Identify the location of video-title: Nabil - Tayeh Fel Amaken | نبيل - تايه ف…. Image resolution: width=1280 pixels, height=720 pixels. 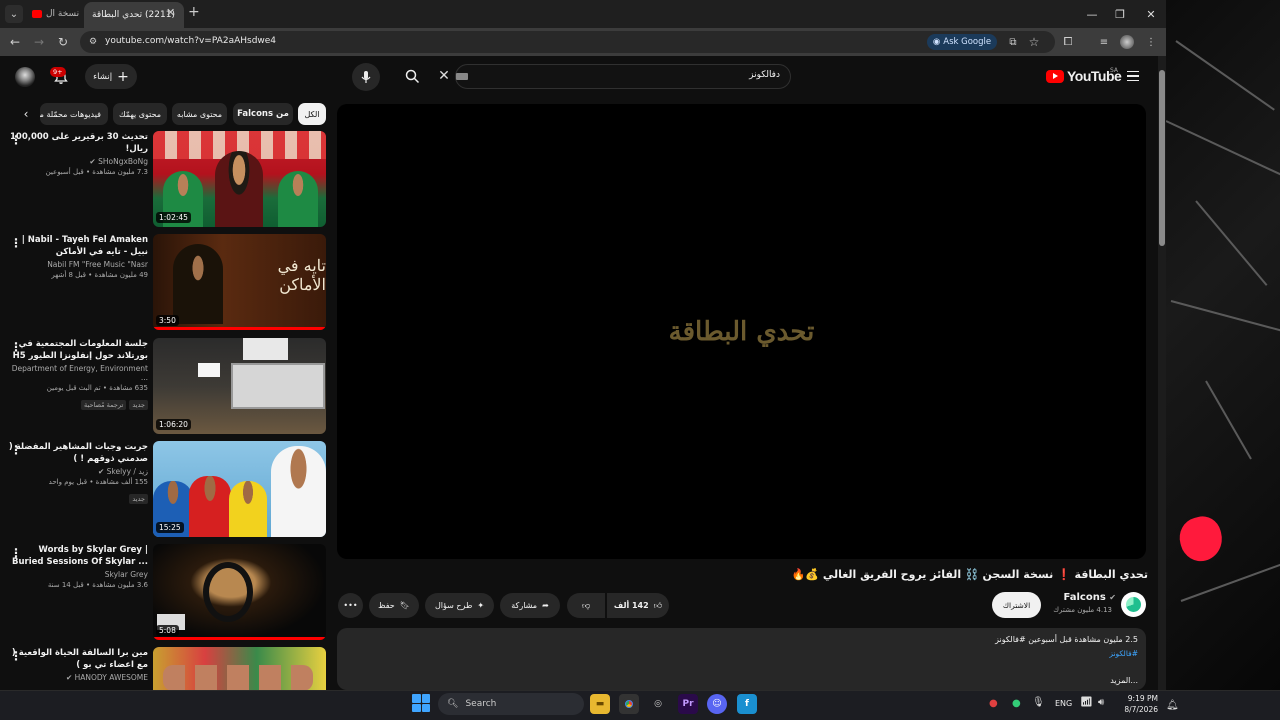
(77, 246).